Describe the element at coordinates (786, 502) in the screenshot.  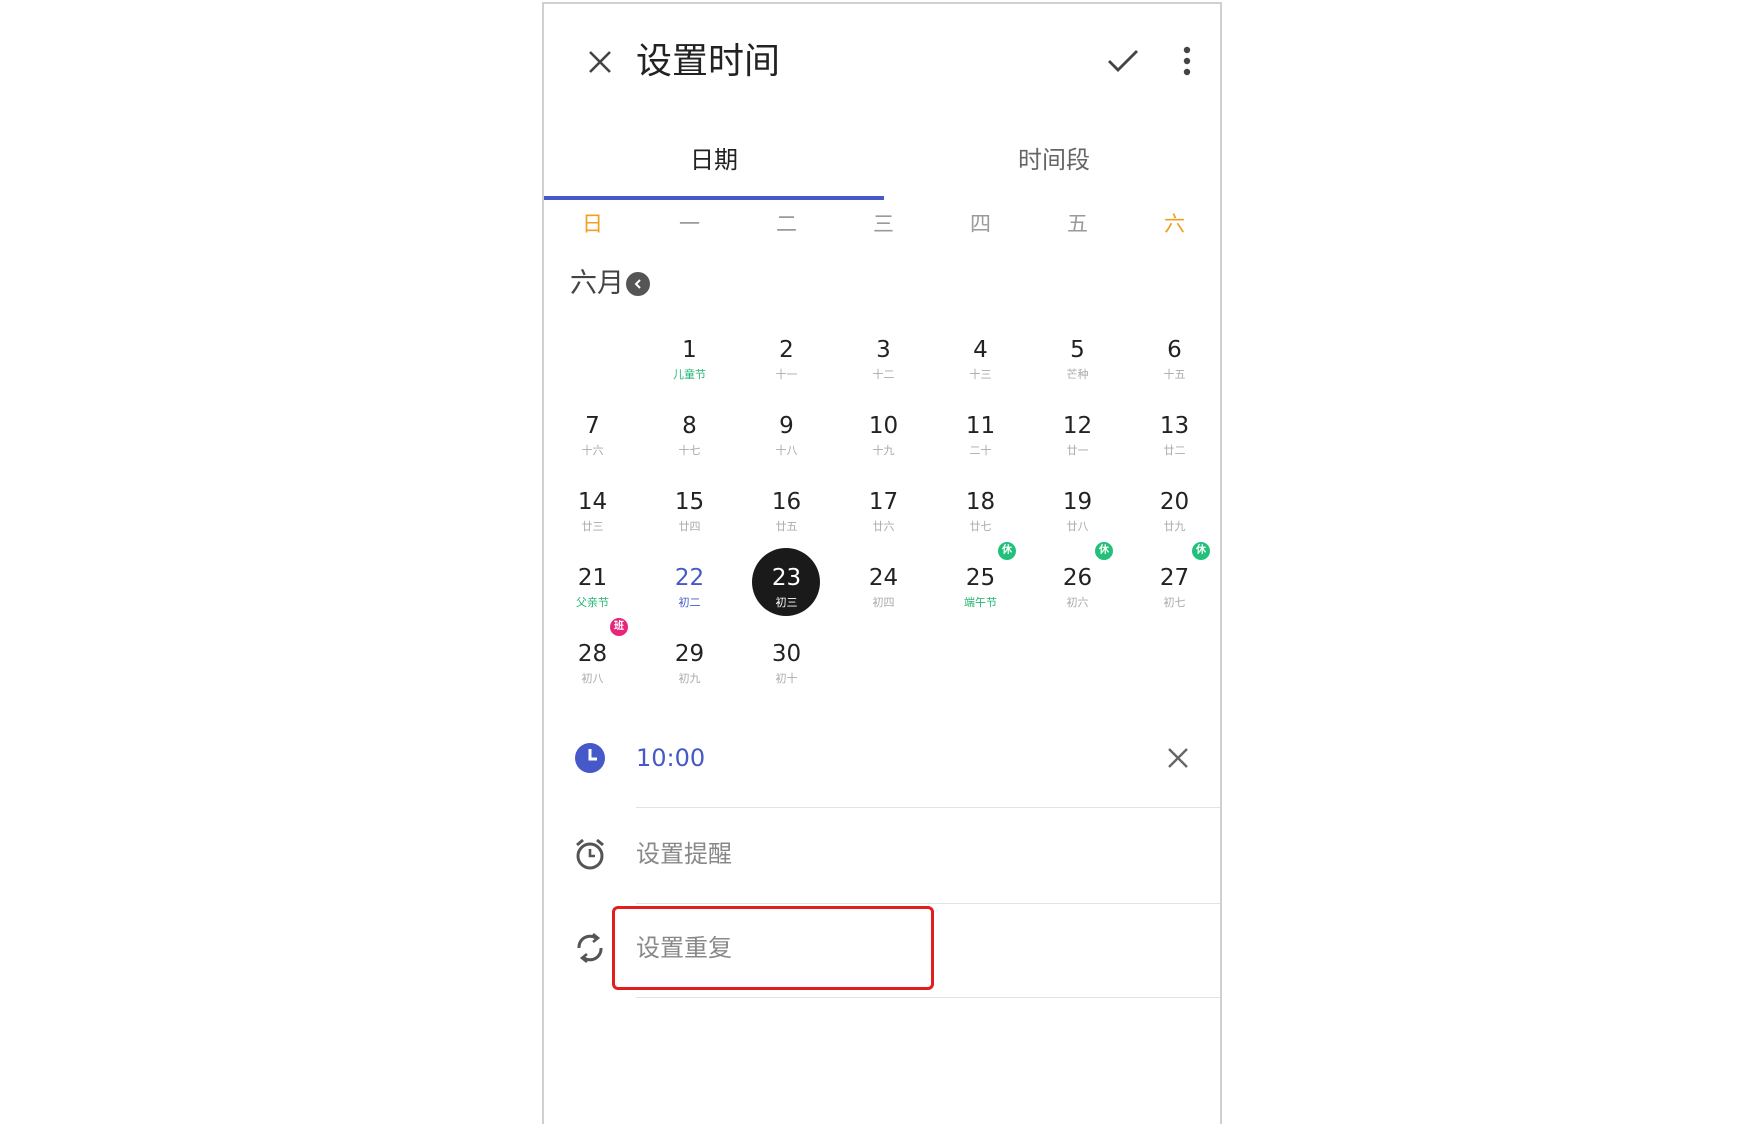
I see `day-number: 16` at that location.